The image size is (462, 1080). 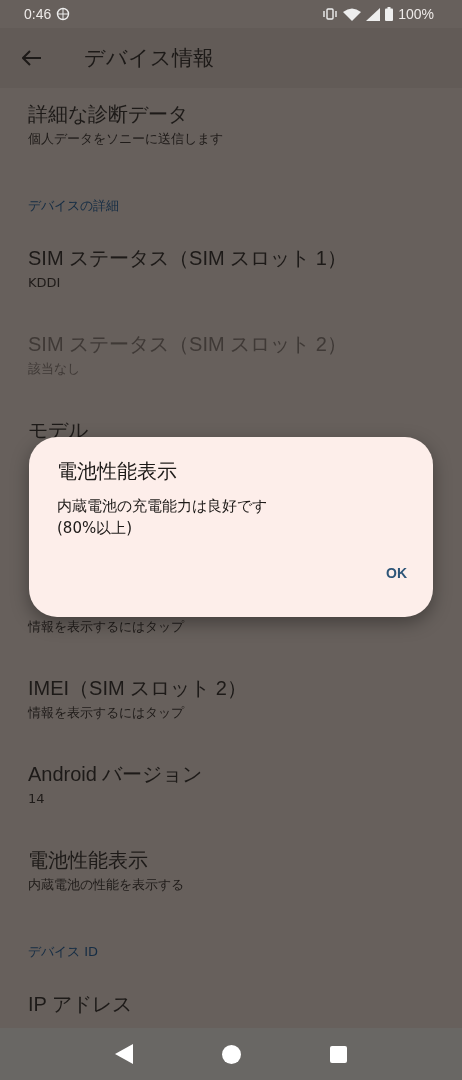 I want to click on settings-item: Android バージョン 14, so click(x=231, y=791).